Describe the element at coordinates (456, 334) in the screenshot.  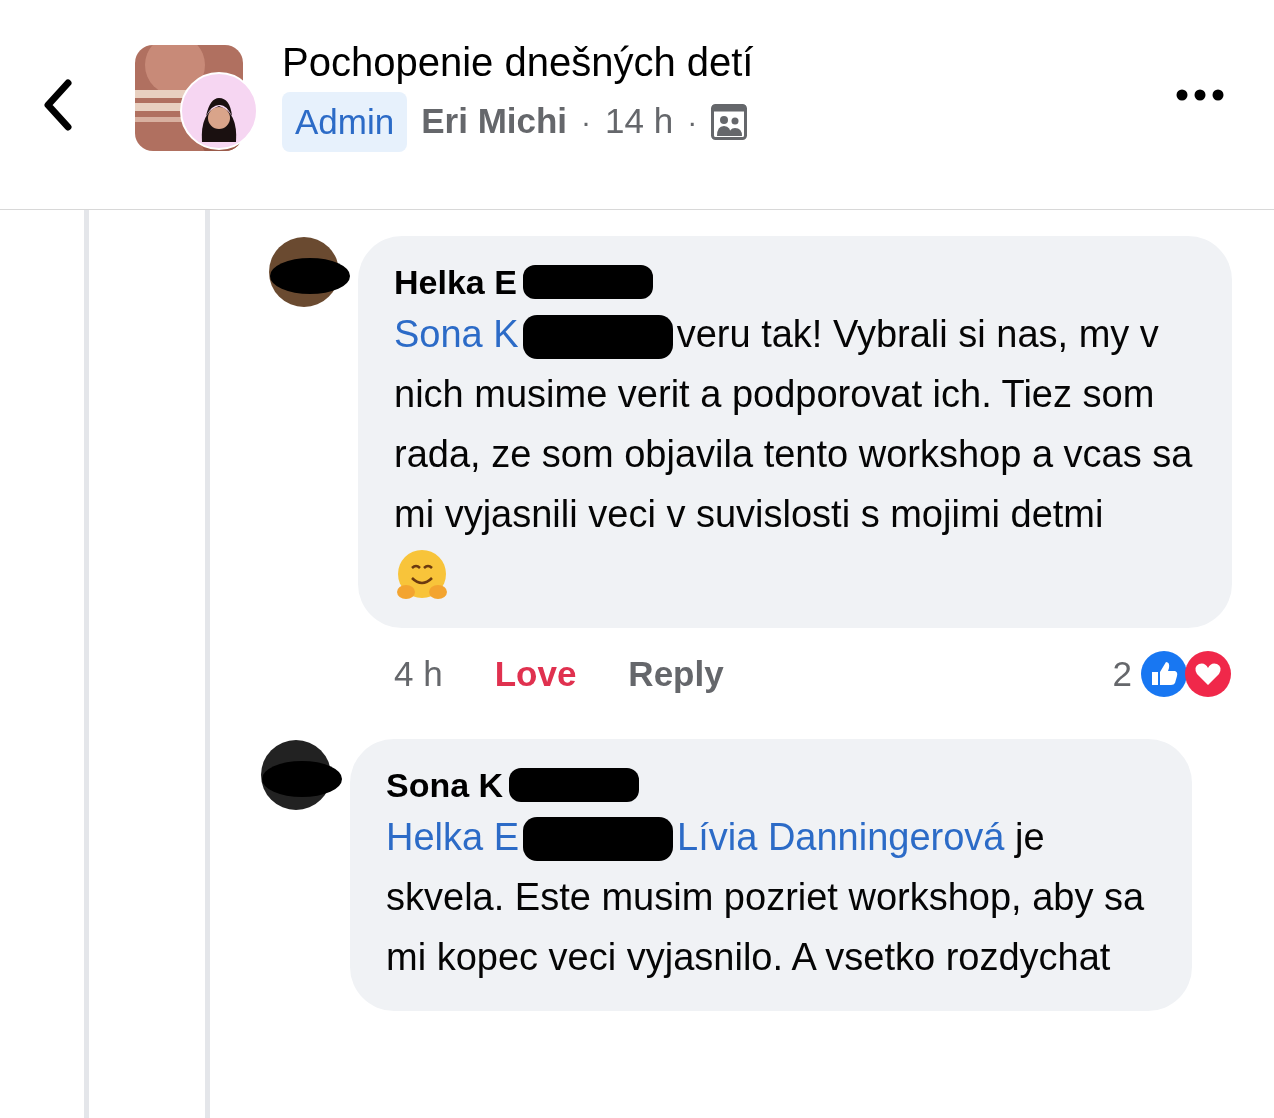
I see `mention-link: Sona K` at that location.